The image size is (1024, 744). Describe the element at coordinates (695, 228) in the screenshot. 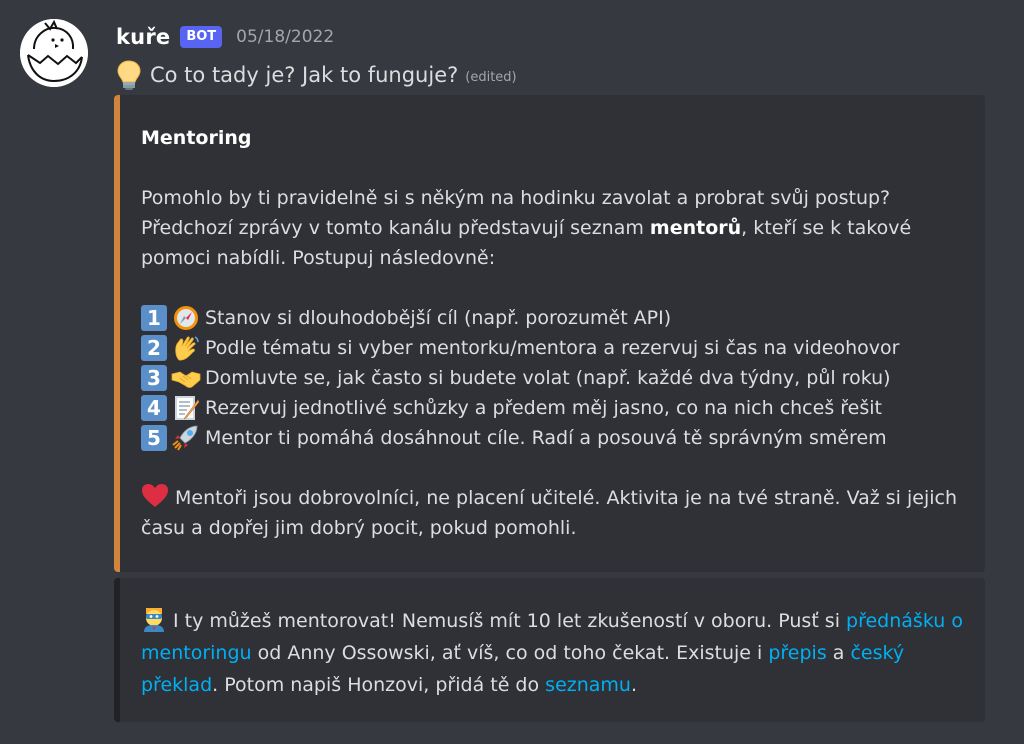

I see `intro-bold: mentorů` at that location.